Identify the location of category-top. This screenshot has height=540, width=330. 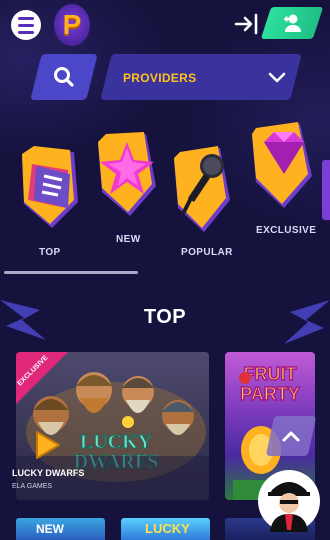
(50, 202).